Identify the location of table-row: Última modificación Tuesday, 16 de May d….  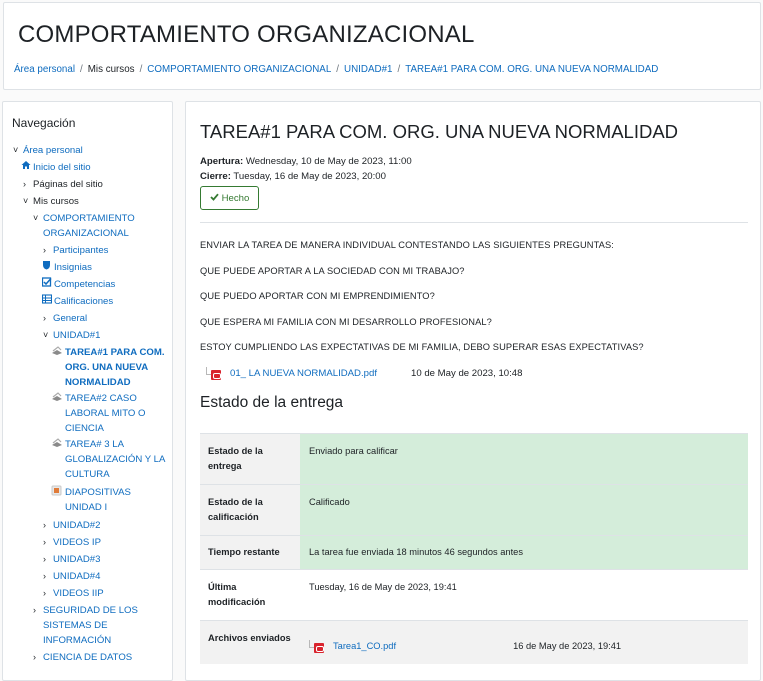
(474, 595).